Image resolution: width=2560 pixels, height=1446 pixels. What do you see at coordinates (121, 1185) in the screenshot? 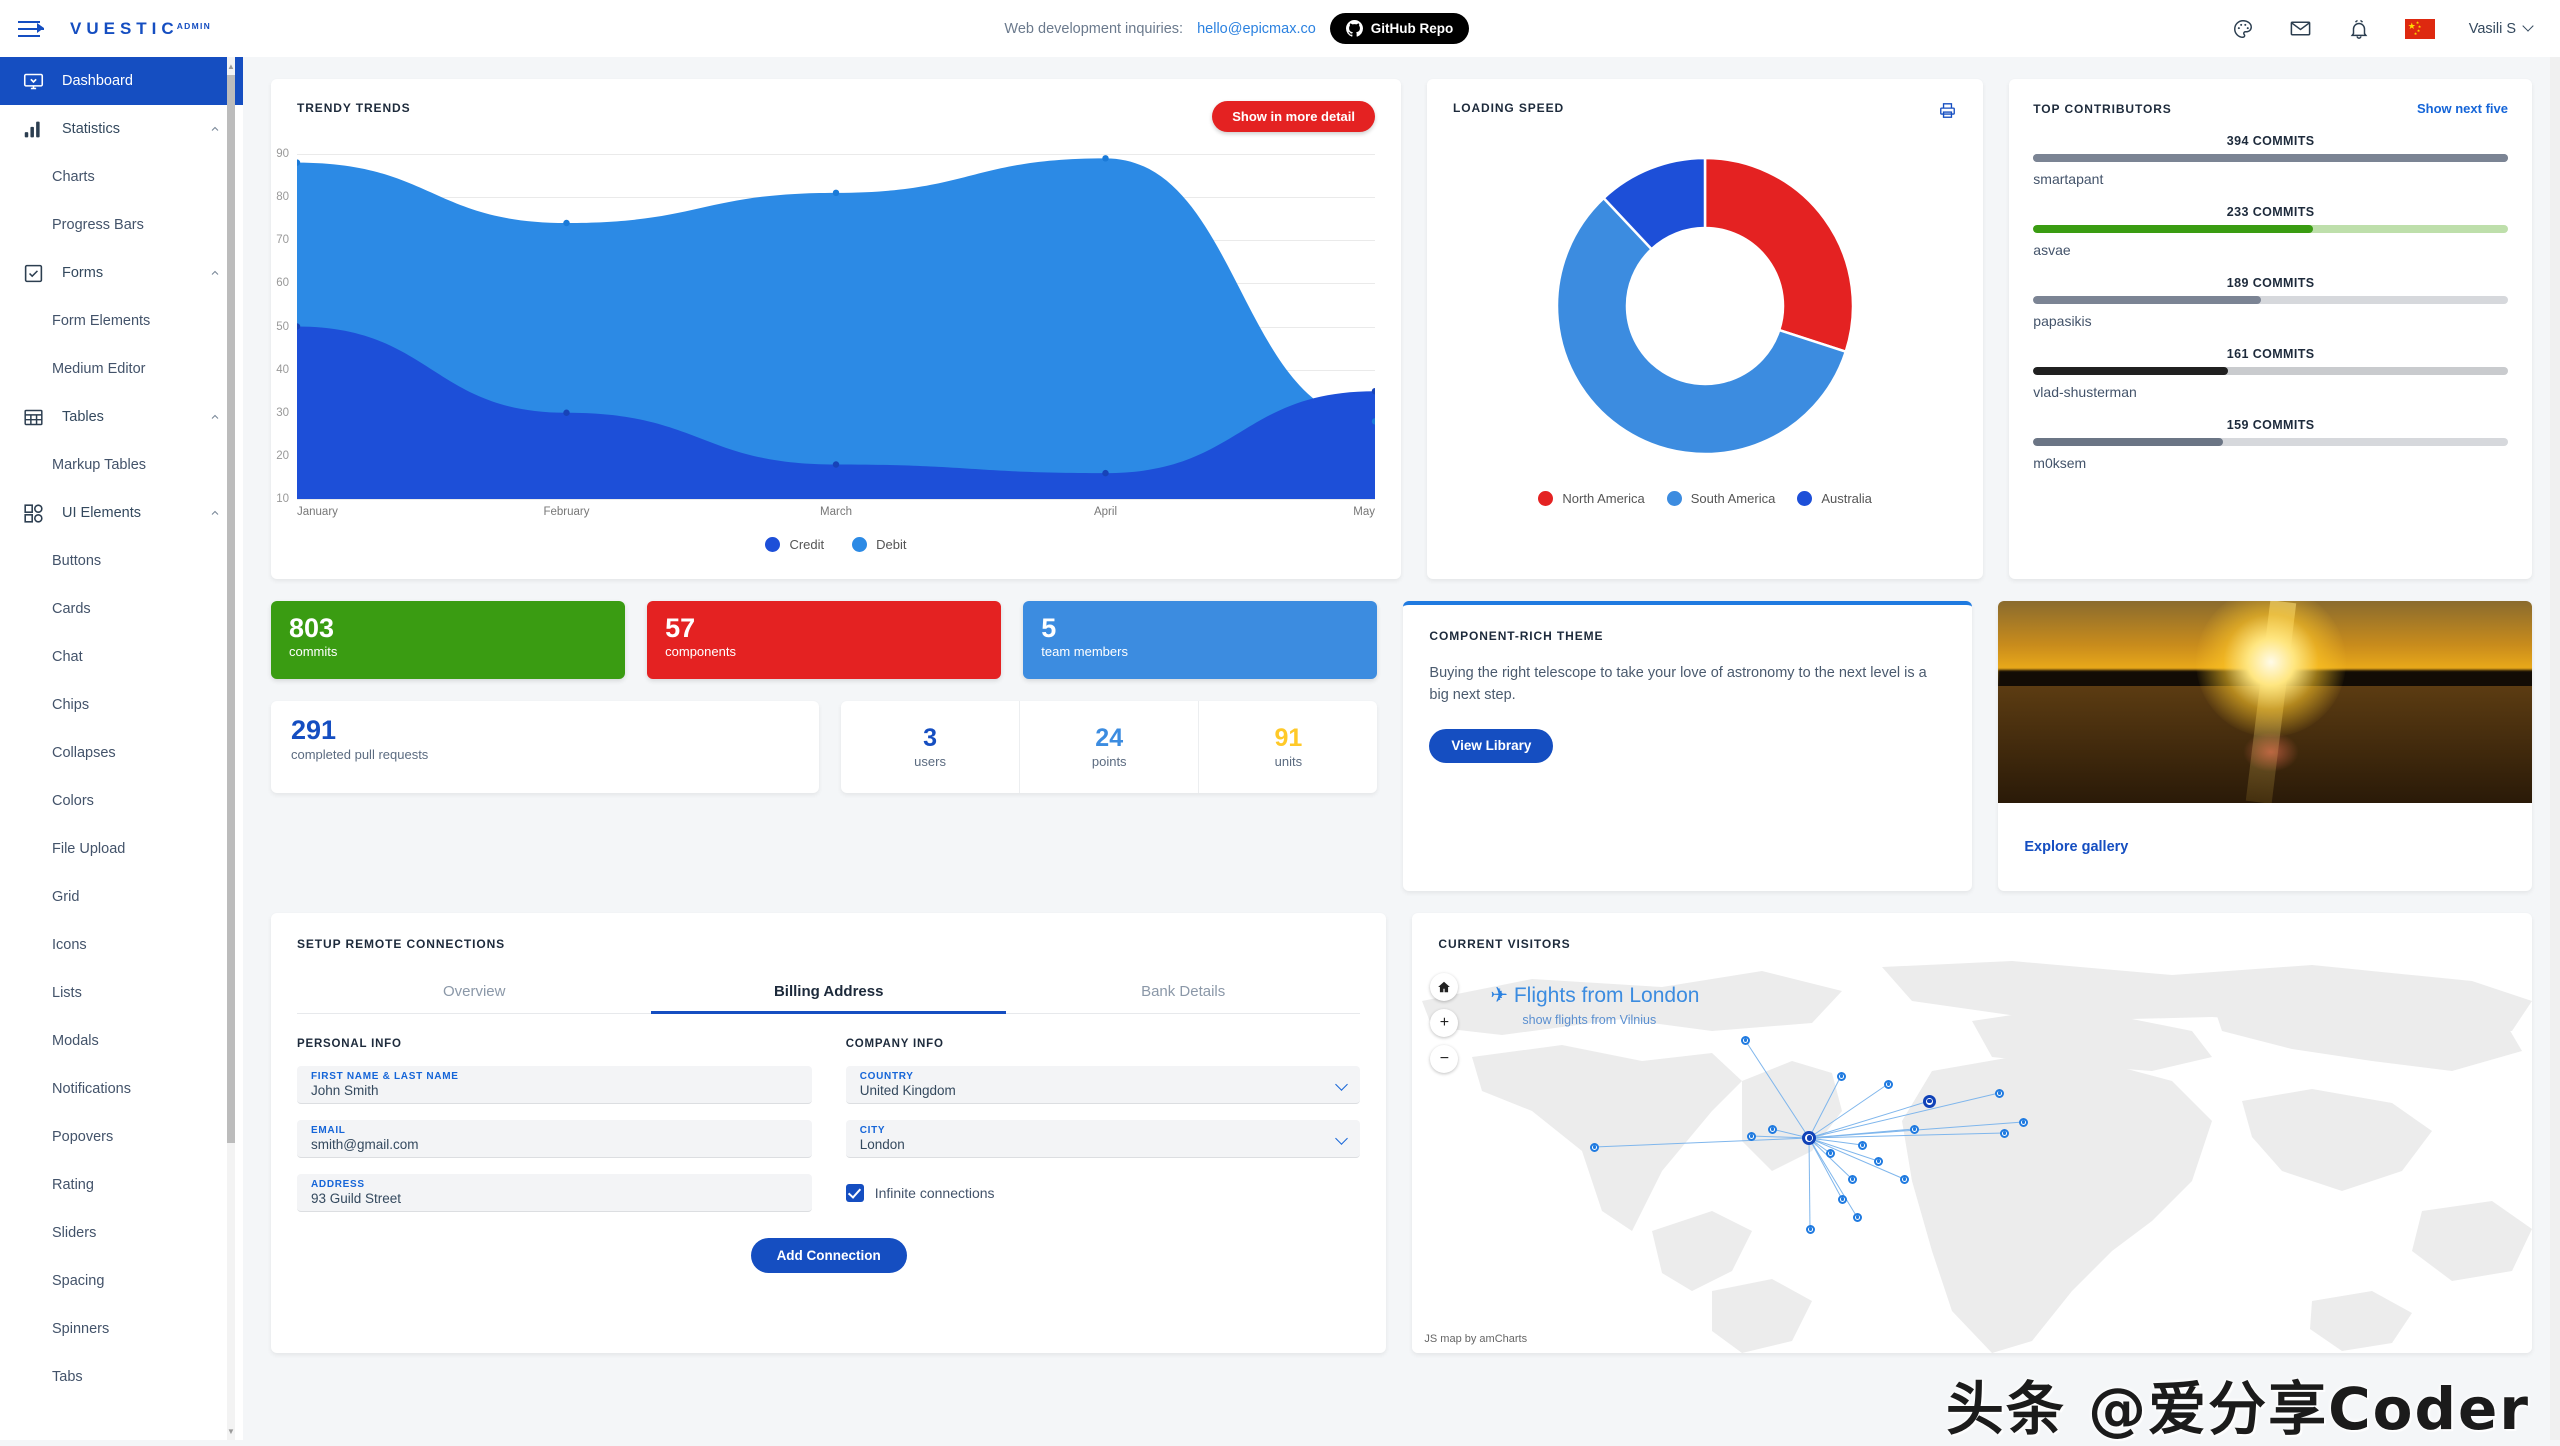
I see `sidebar-item-rating: Rating` at bounding box center [121, 1185].